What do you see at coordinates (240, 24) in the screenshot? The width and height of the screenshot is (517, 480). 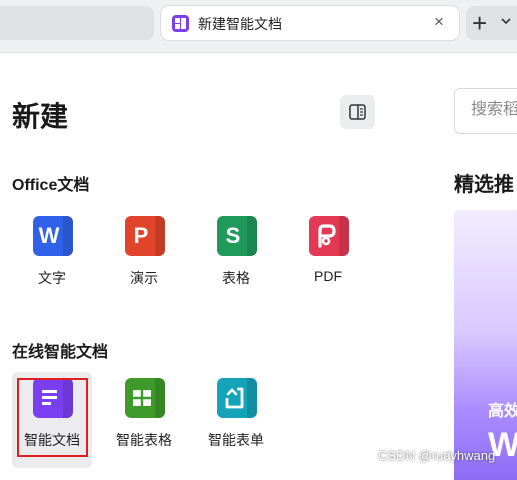 I see `tab-title: 新建智能文档` at bounding box center [240, 24].